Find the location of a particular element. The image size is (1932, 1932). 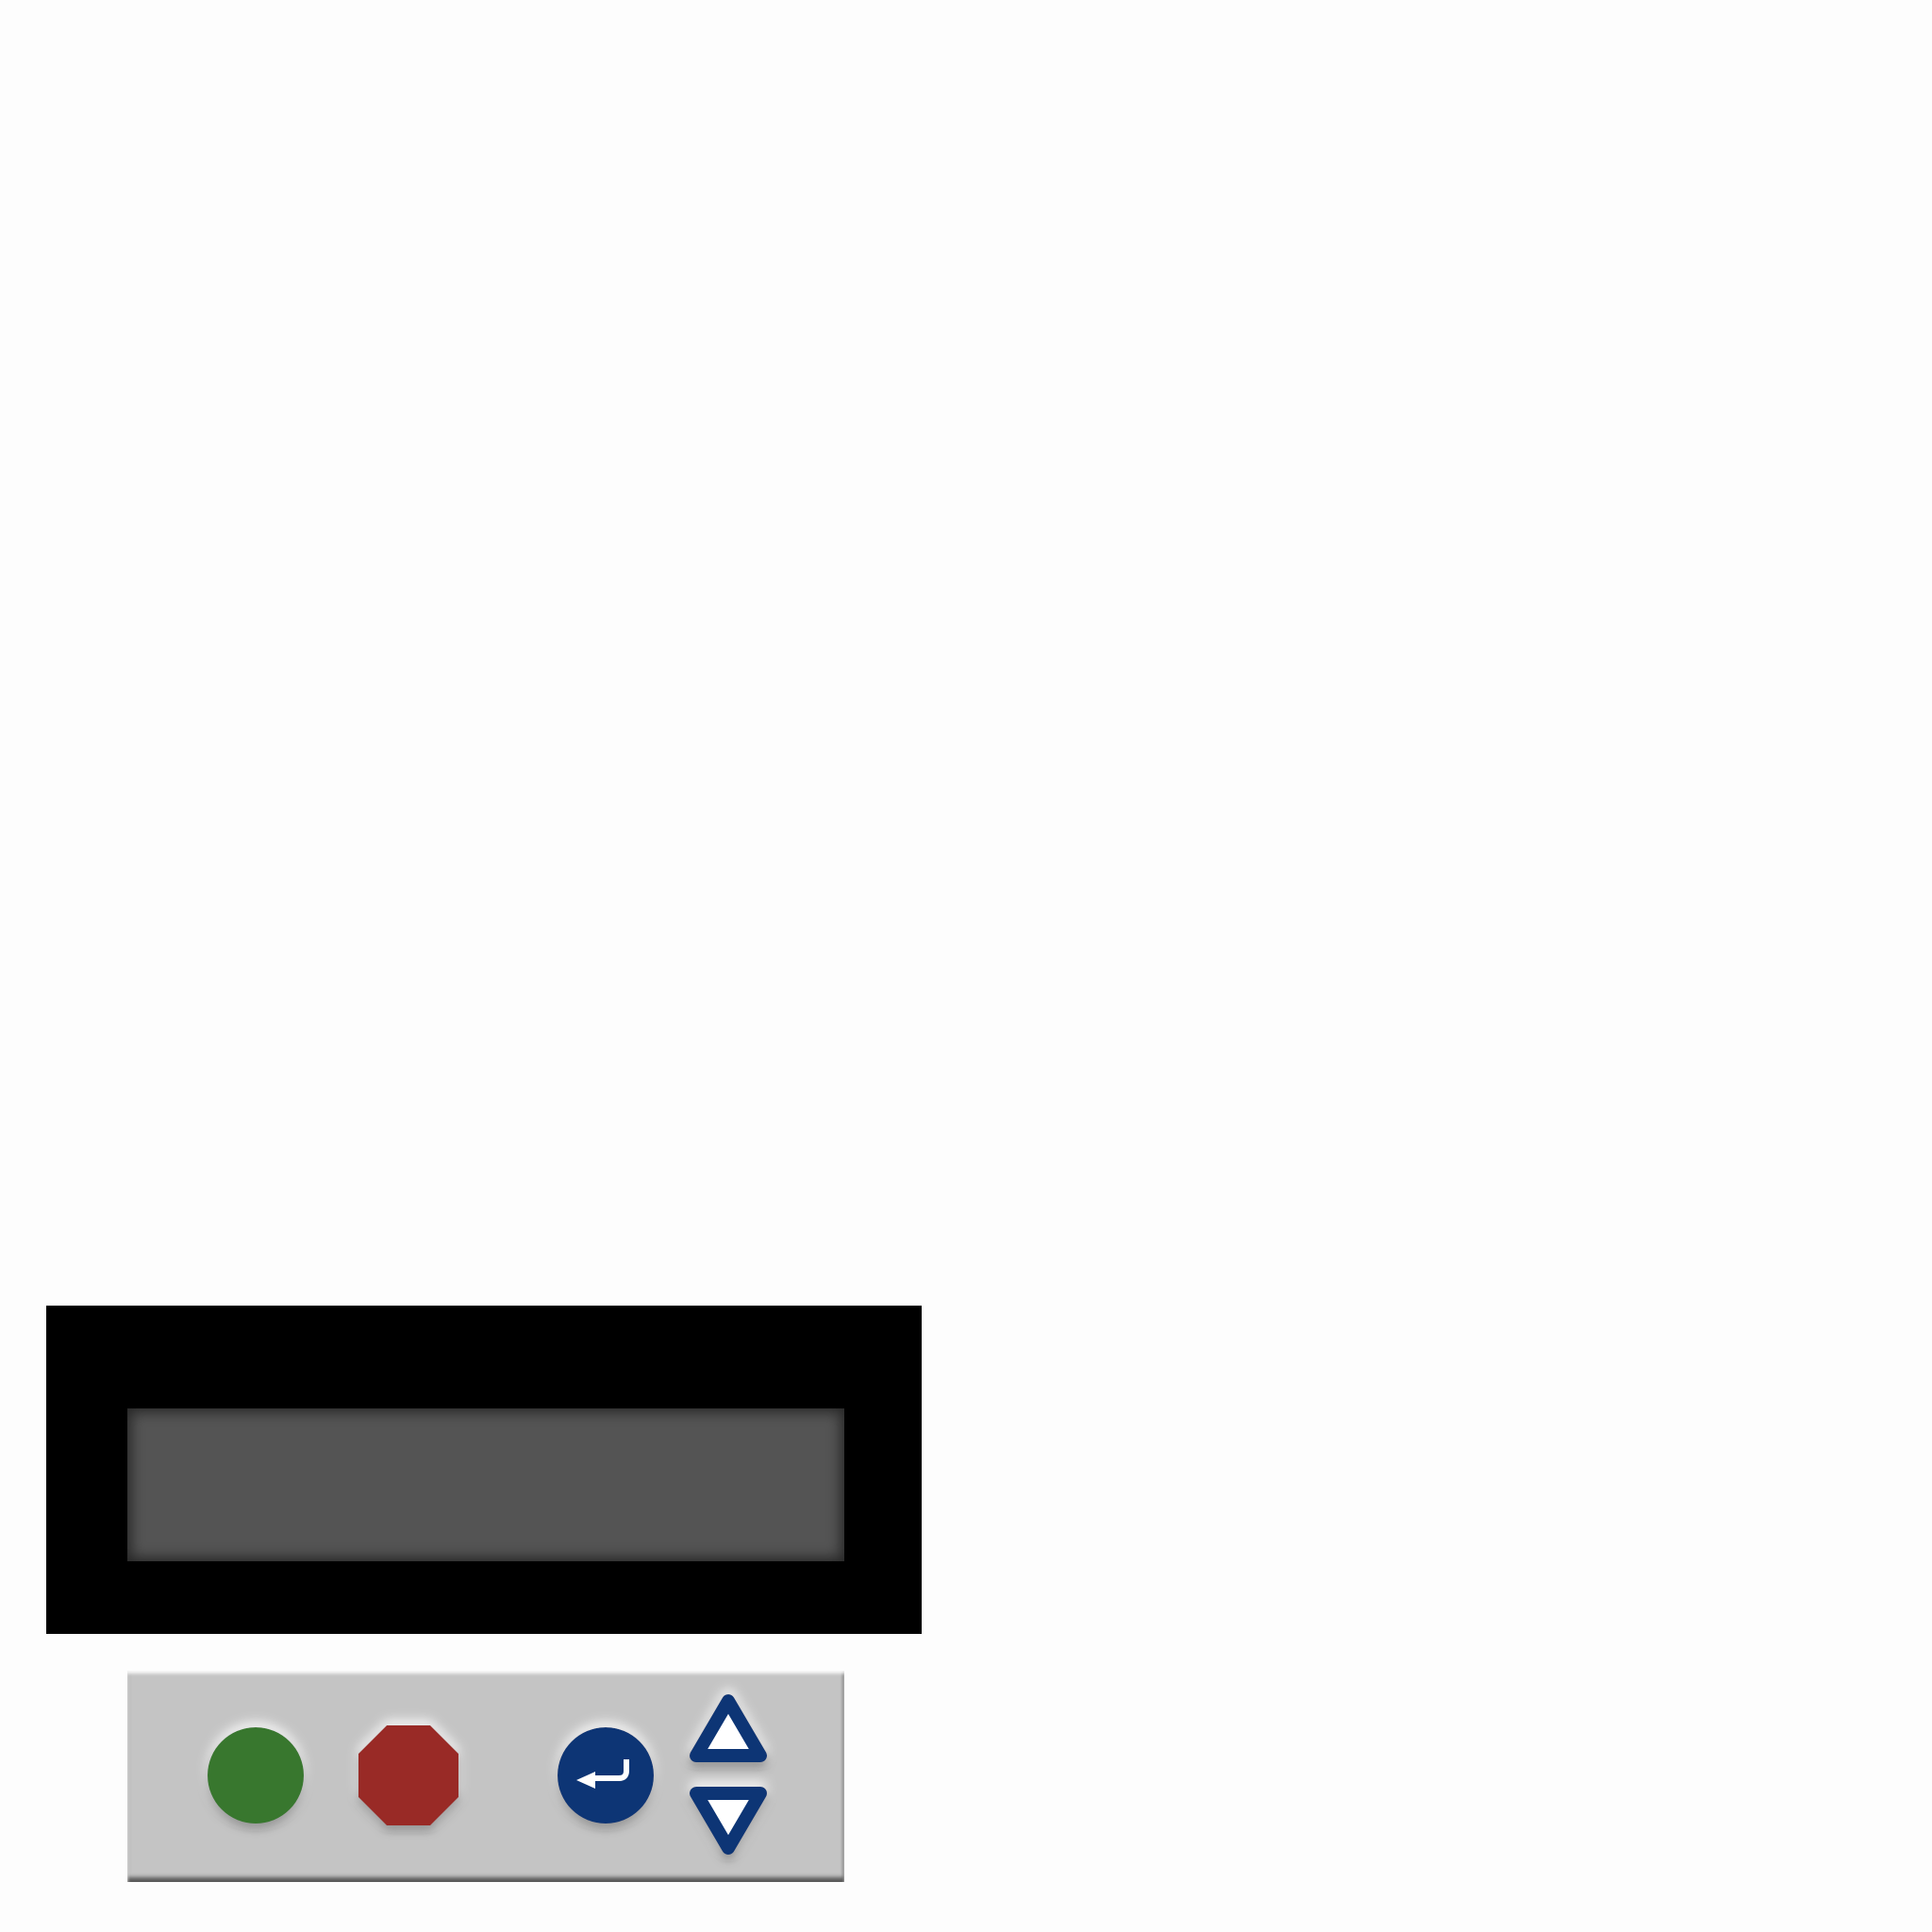

up-triangle-icon is located at coordinates (729, 1728).